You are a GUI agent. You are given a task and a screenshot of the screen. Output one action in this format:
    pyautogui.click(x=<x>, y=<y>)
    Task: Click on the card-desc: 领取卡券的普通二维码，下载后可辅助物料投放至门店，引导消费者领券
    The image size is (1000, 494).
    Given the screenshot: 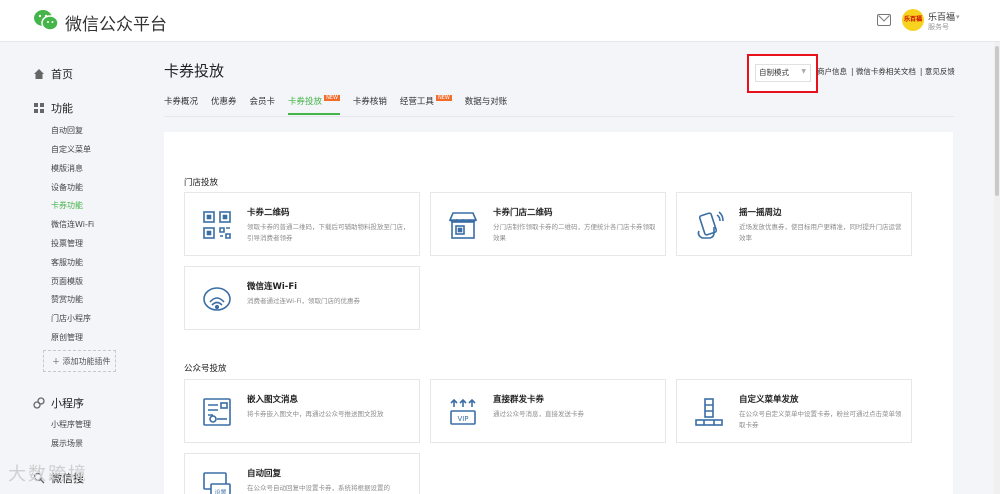 What is the action you would take?
    pyautogui.click(x=328, y=232)
    